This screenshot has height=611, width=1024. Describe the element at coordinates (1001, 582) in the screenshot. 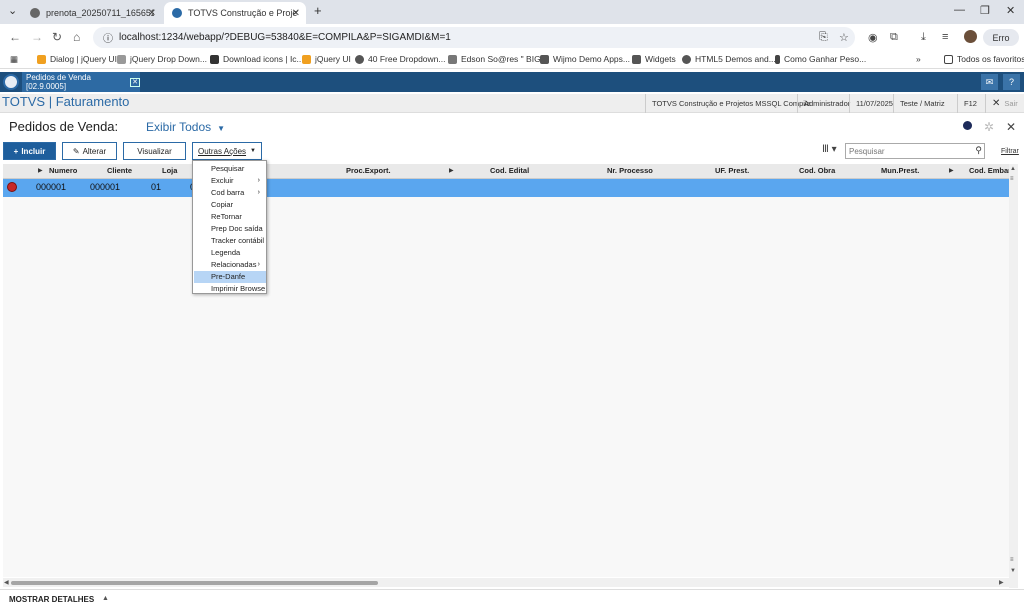

I see `scroll-right-icon: ▶` at that location.